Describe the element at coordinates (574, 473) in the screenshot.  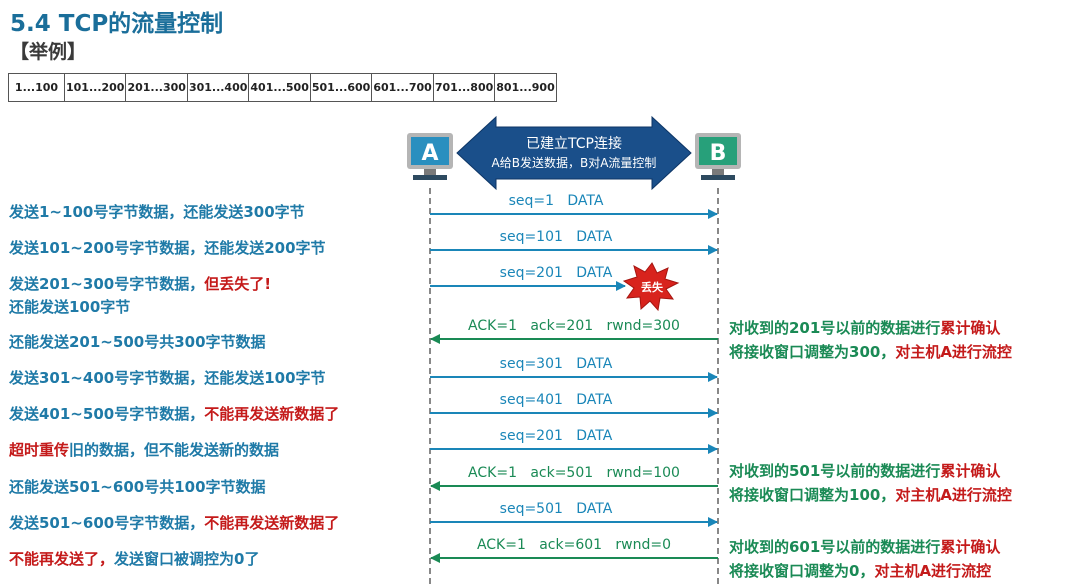
I see `ack-label: ACK=1 ack=501 rwnd=100` at that location.